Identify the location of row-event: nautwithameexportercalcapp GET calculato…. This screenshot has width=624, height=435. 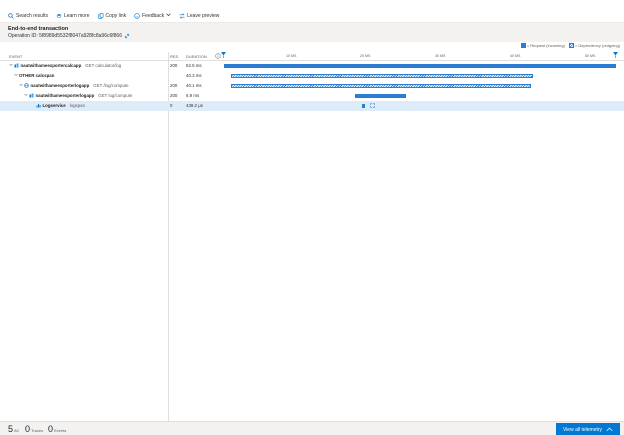
(65, 65).